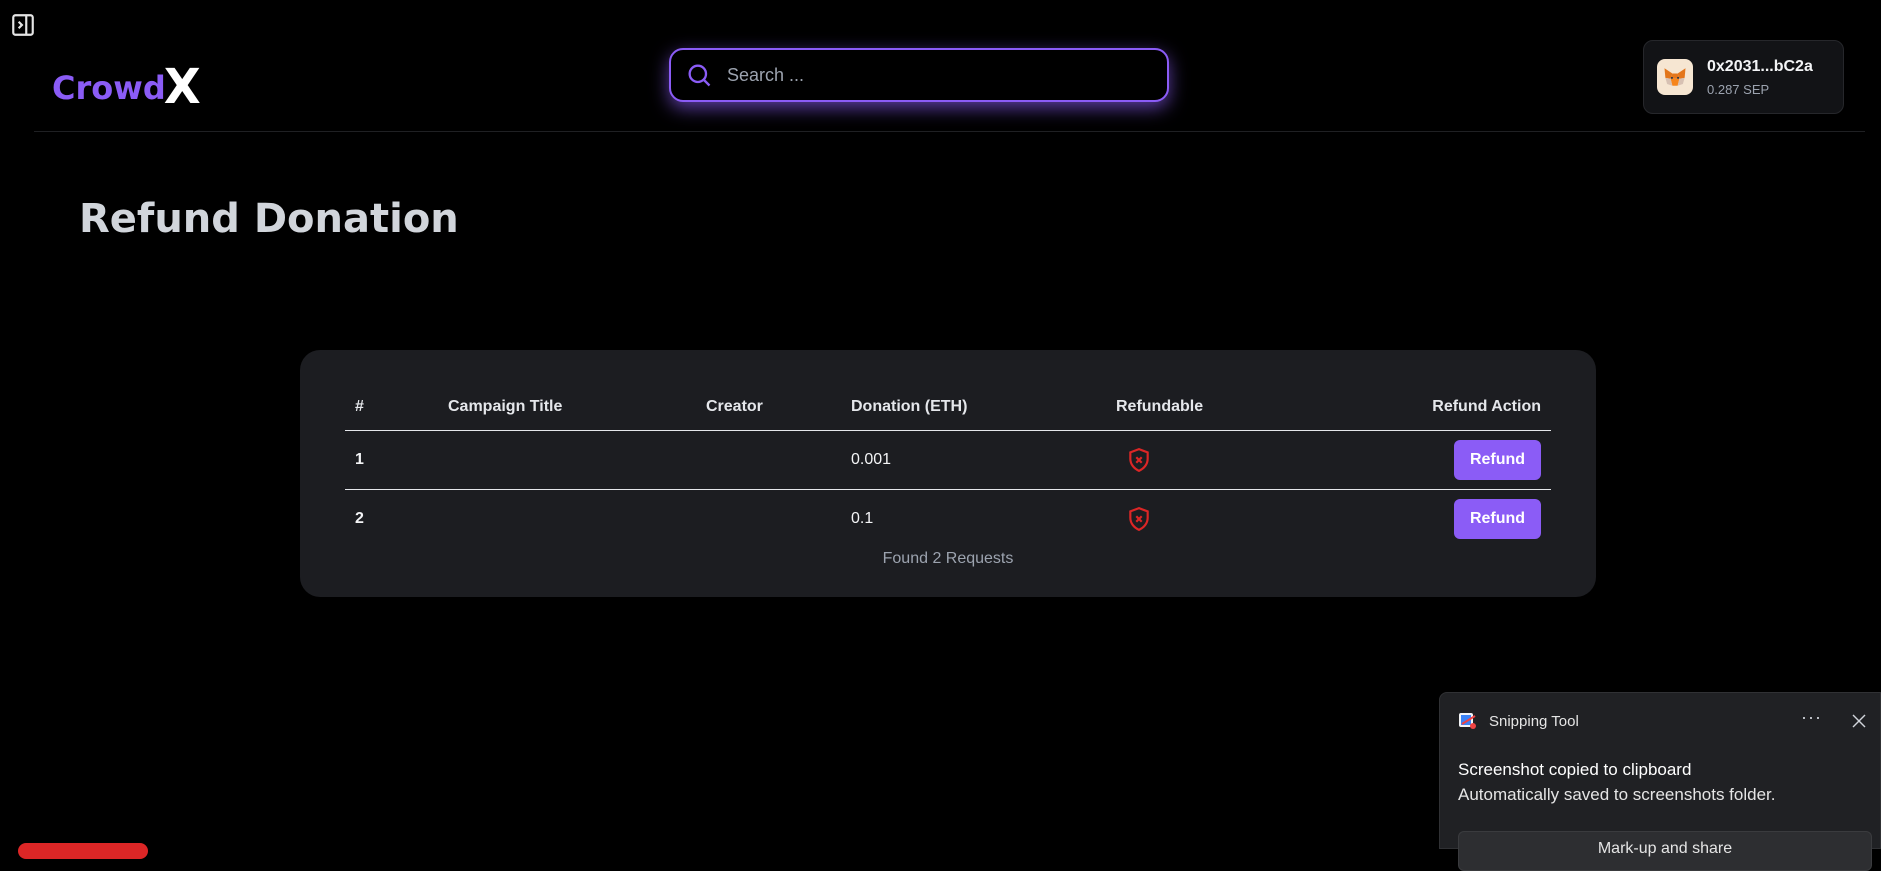 Image resolution: width=1881 pixels, height=871 pixels. Describe the element at coordinates (1738, 89) in the screenshot. I see `wallet-balance: 0.287 SEP` at that location.